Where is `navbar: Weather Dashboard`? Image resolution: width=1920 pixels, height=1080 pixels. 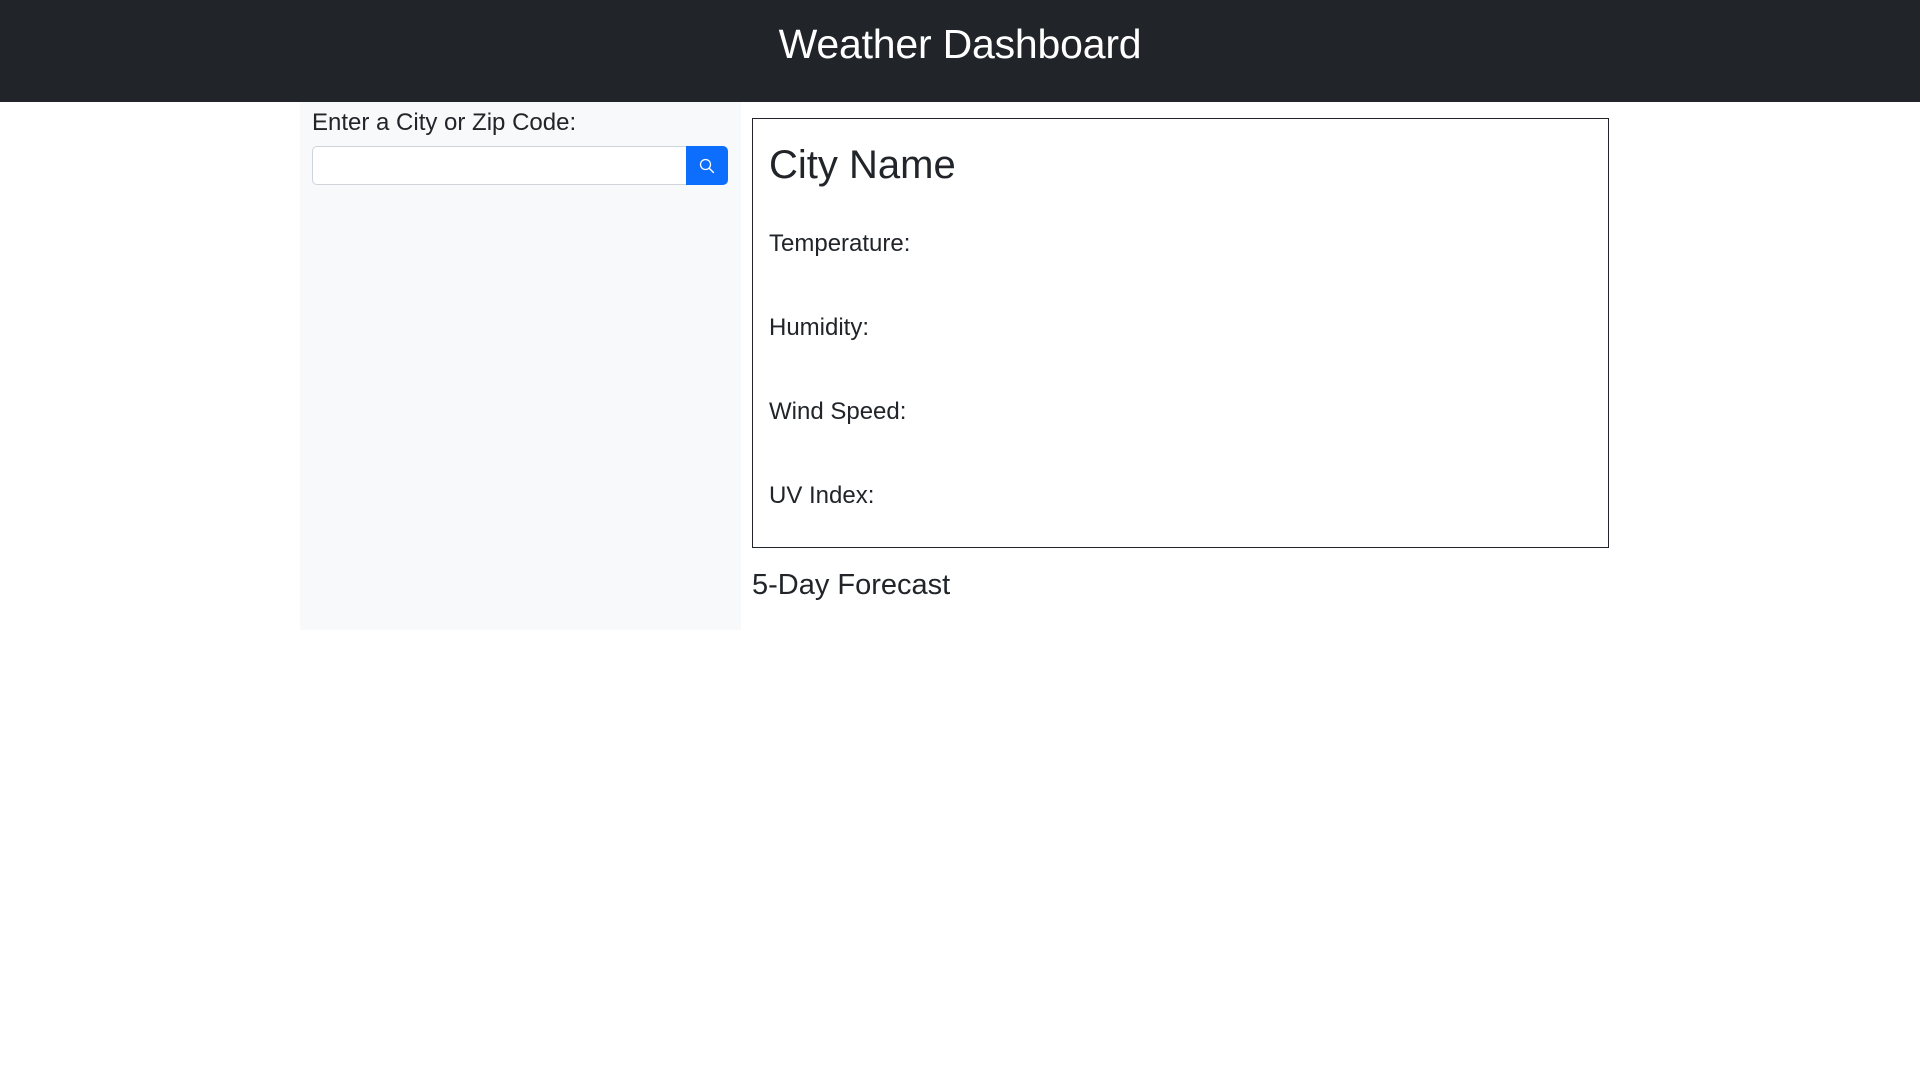
navbar: Weather Dashboard is located at coordinates (960, 51).